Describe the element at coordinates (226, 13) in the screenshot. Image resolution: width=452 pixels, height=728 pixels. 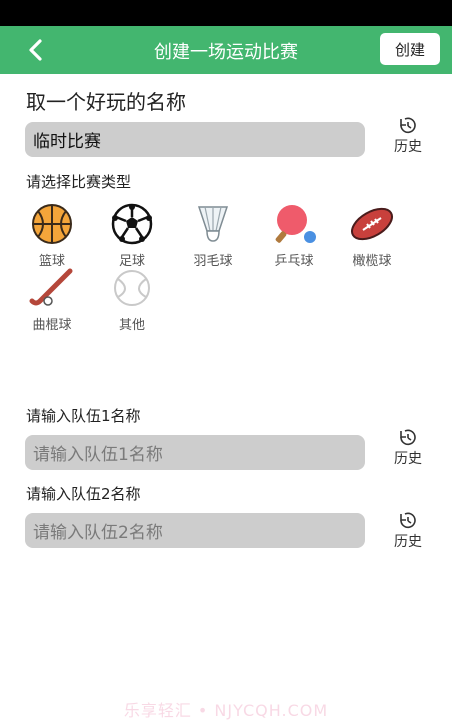
I see `status-bar` at that location.